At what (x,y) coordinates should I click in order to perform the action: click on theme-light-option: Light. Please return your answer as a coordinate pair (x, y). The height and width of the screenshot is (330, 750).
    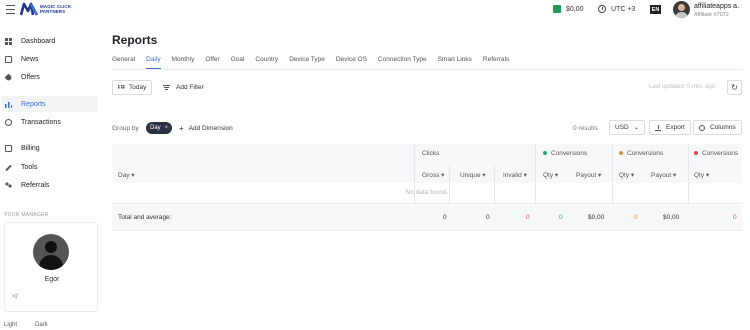
    Looking at the image, I should click on (10, 325).